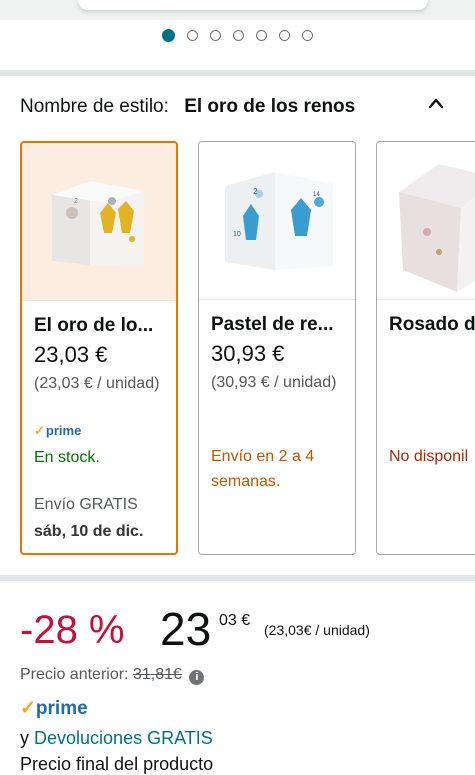 This screenshot has width=475, height=775. What do you see at coordinates (317, 630) in the screenshot?
I see `price-per-unit: (23,03€ / unidad)` at bounding box center [317, 630].